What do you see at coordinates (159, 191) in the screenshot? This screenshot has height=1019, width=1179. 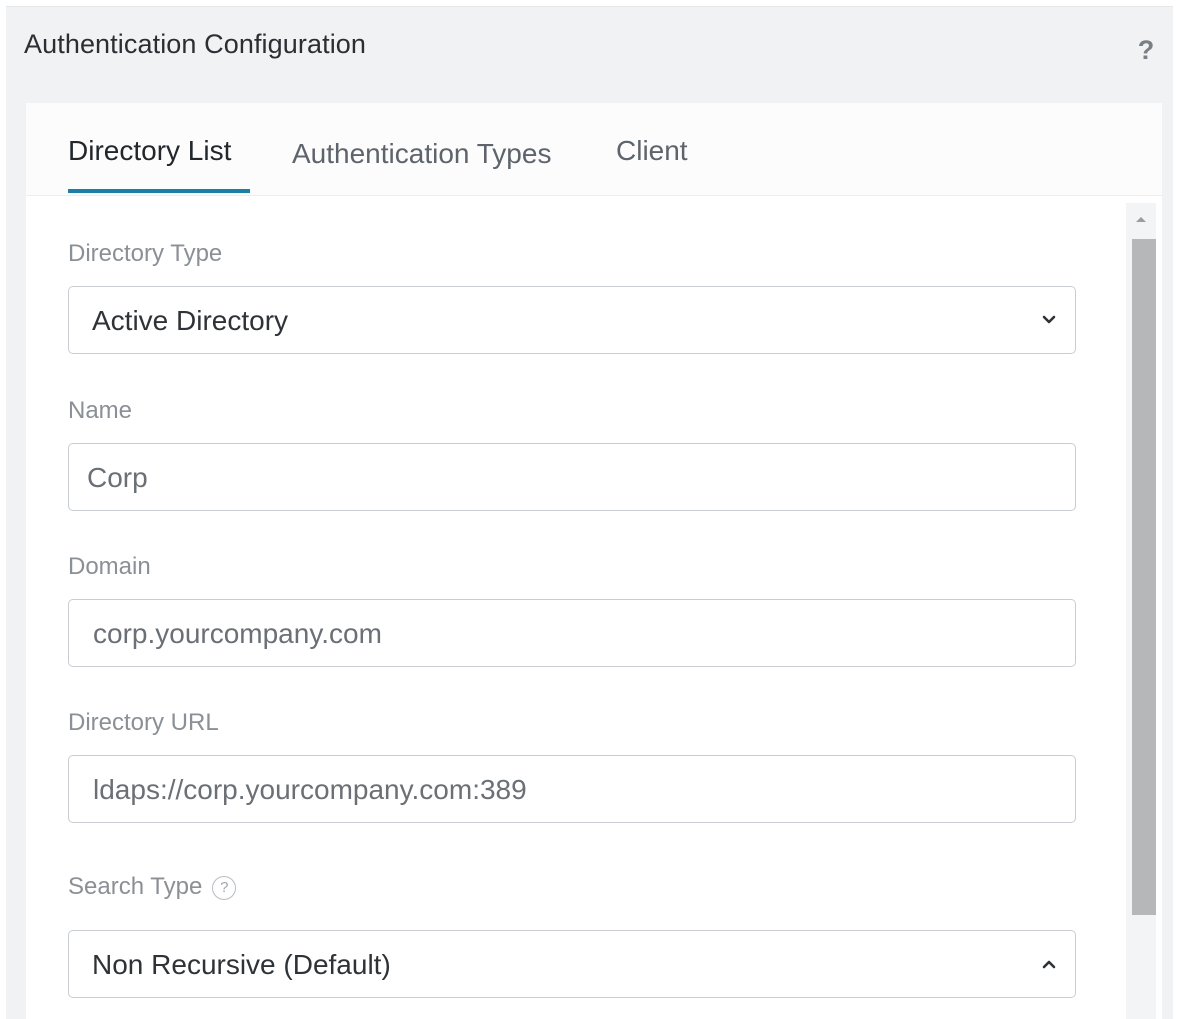 I see `active-tab-indicator` at bounding box center [159, 191].